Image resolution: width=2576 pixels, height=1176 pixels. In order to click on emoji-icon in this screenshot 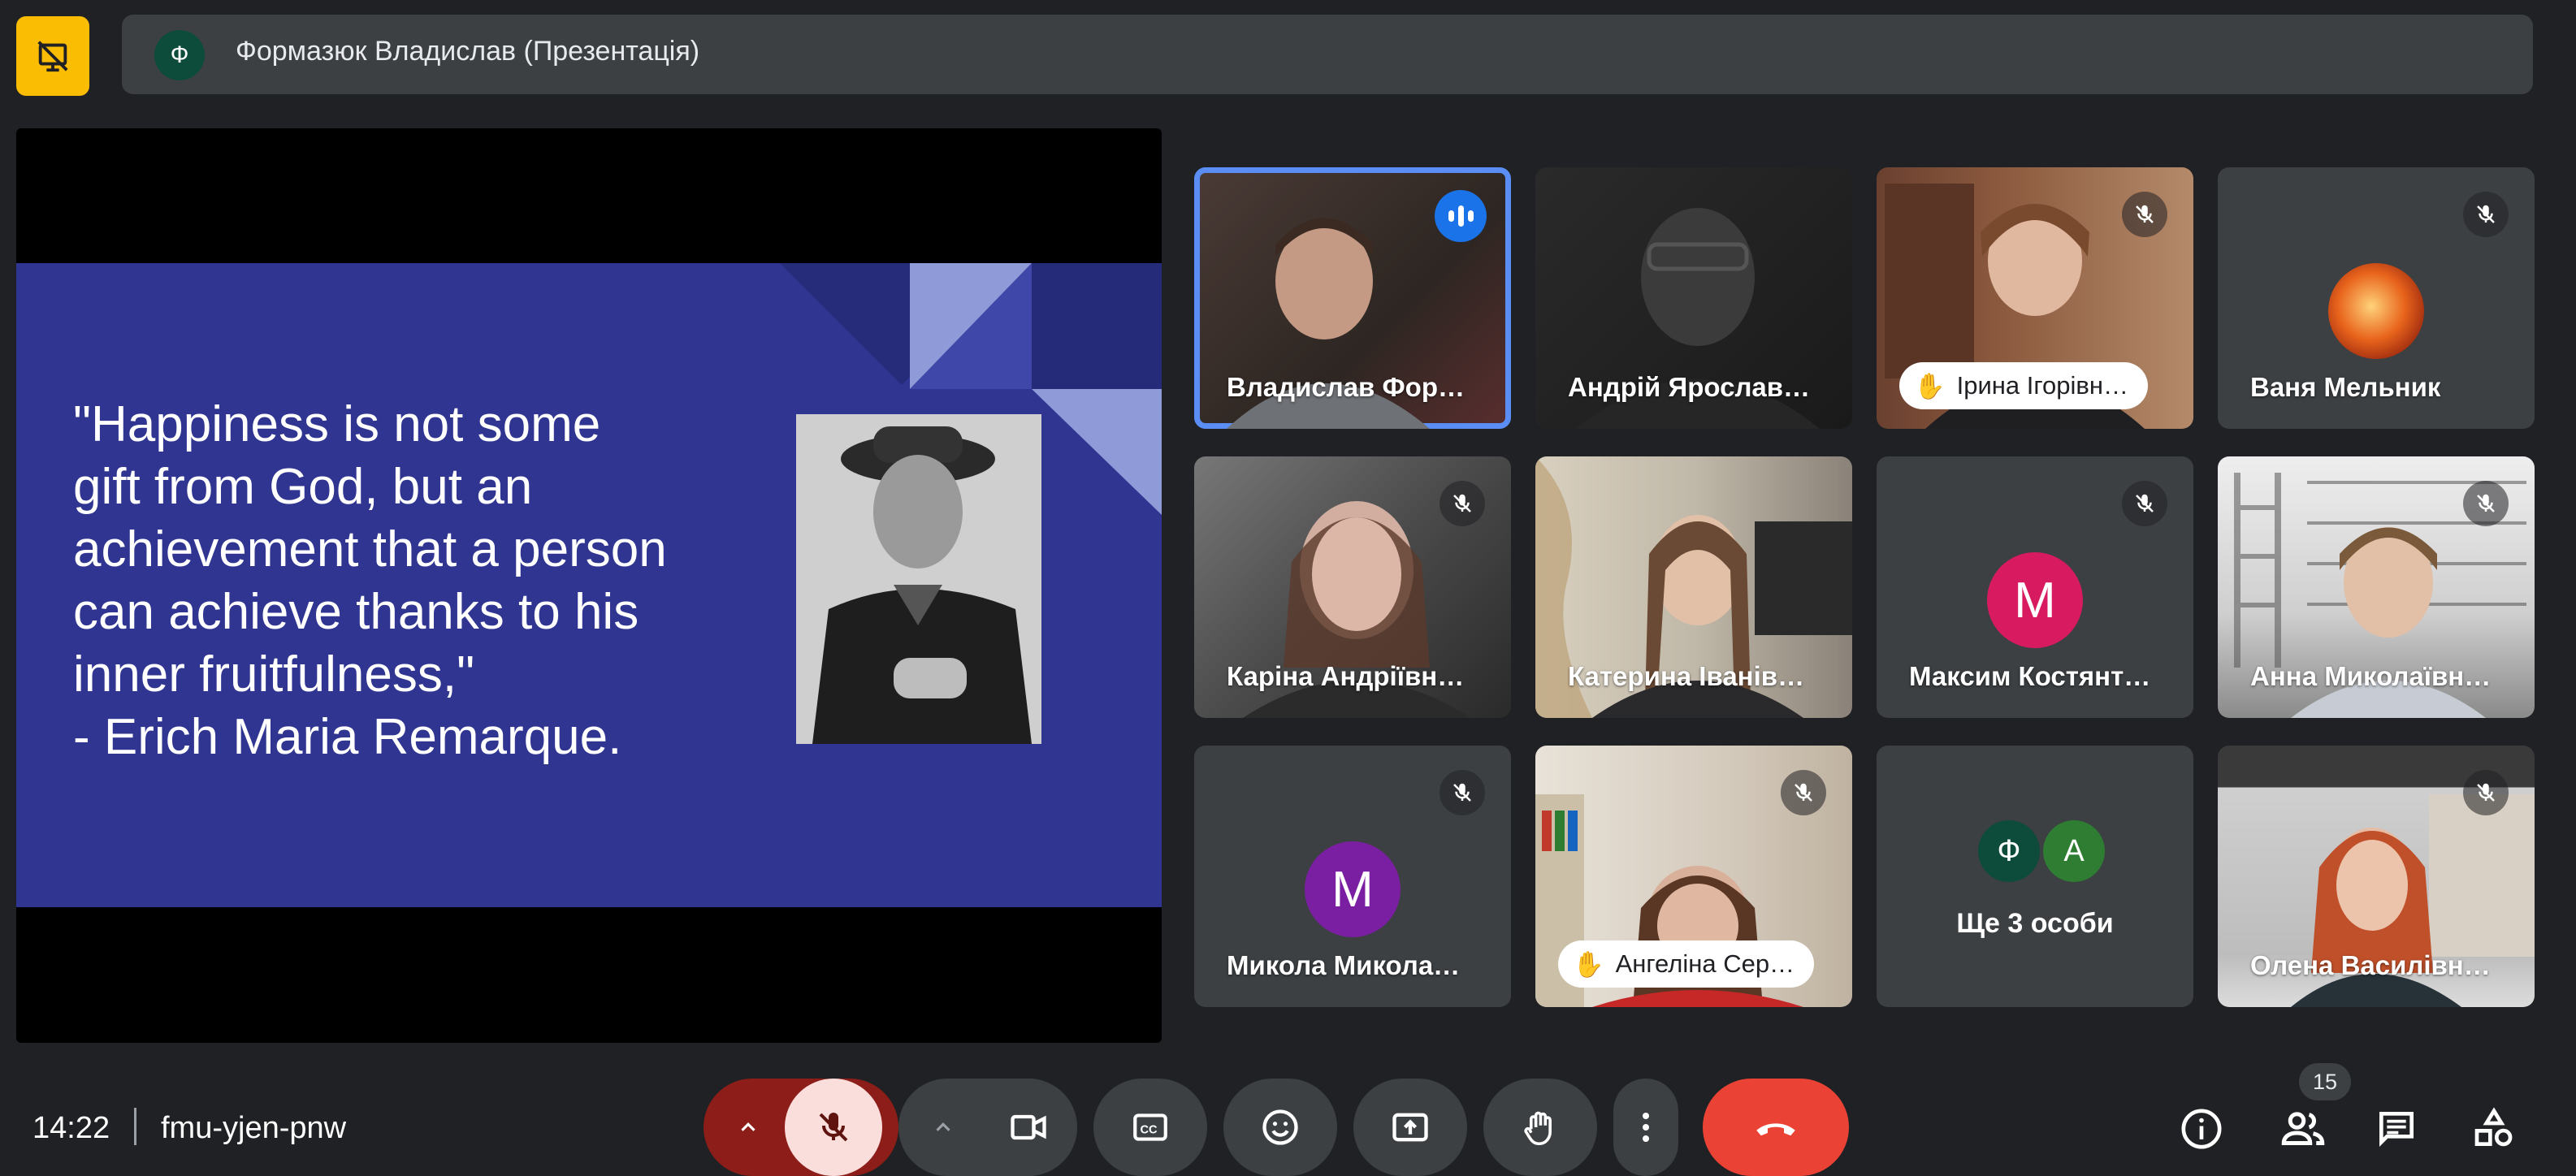, I will do `click(1280, 1127)`.